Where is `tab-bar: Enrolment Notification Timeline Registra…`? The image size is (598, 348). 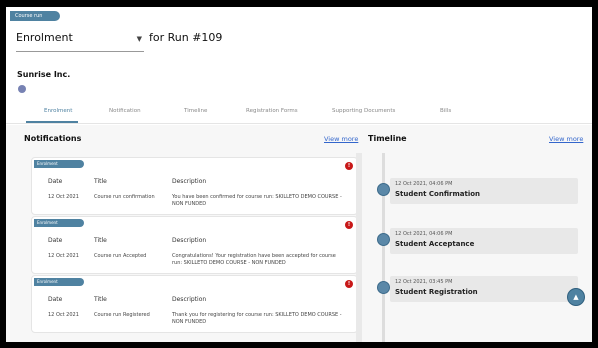
tab-bar: Enrolment Notification Timeline Registra… is located at coordinates (299, 114).